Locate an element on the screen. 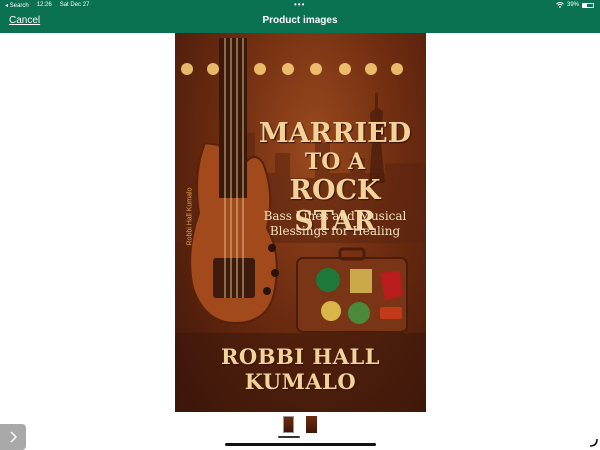 Image resolution: width=600 pixels, height=450 pixels. next-image-button is located at coordinates (13, 437).